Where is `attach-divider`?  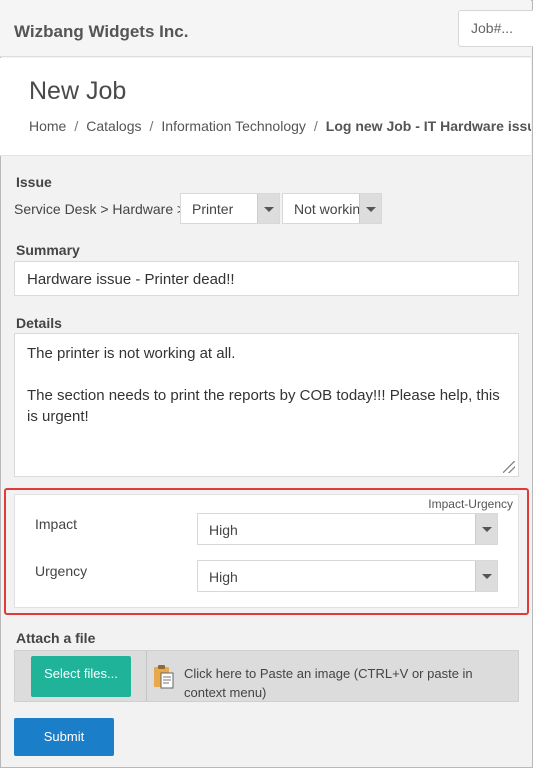
attach-divider is located at coordinates (146, 676).